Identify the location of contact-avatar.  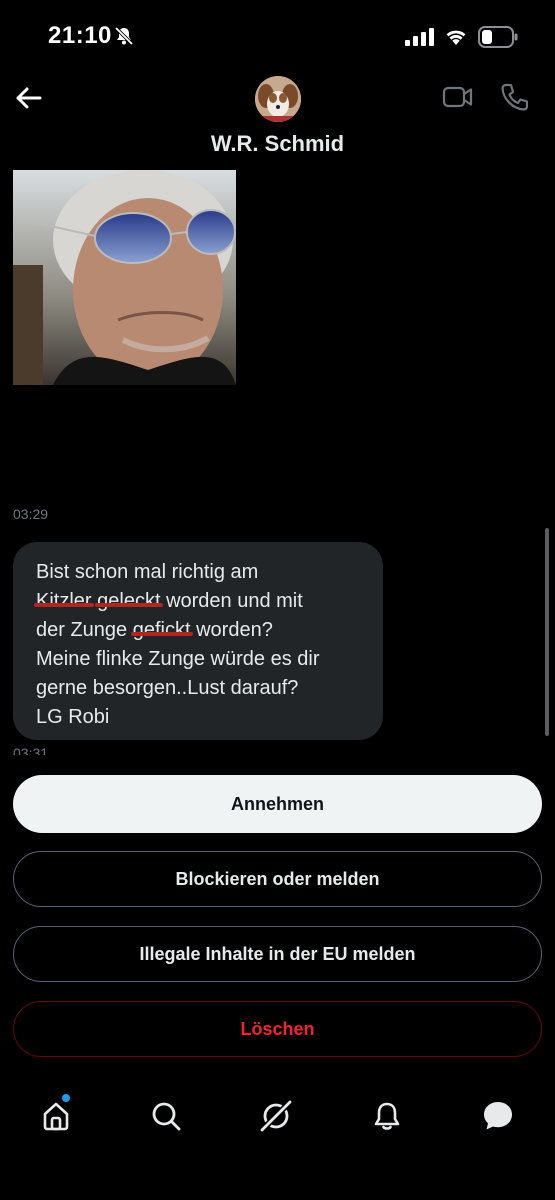
(278, 99).